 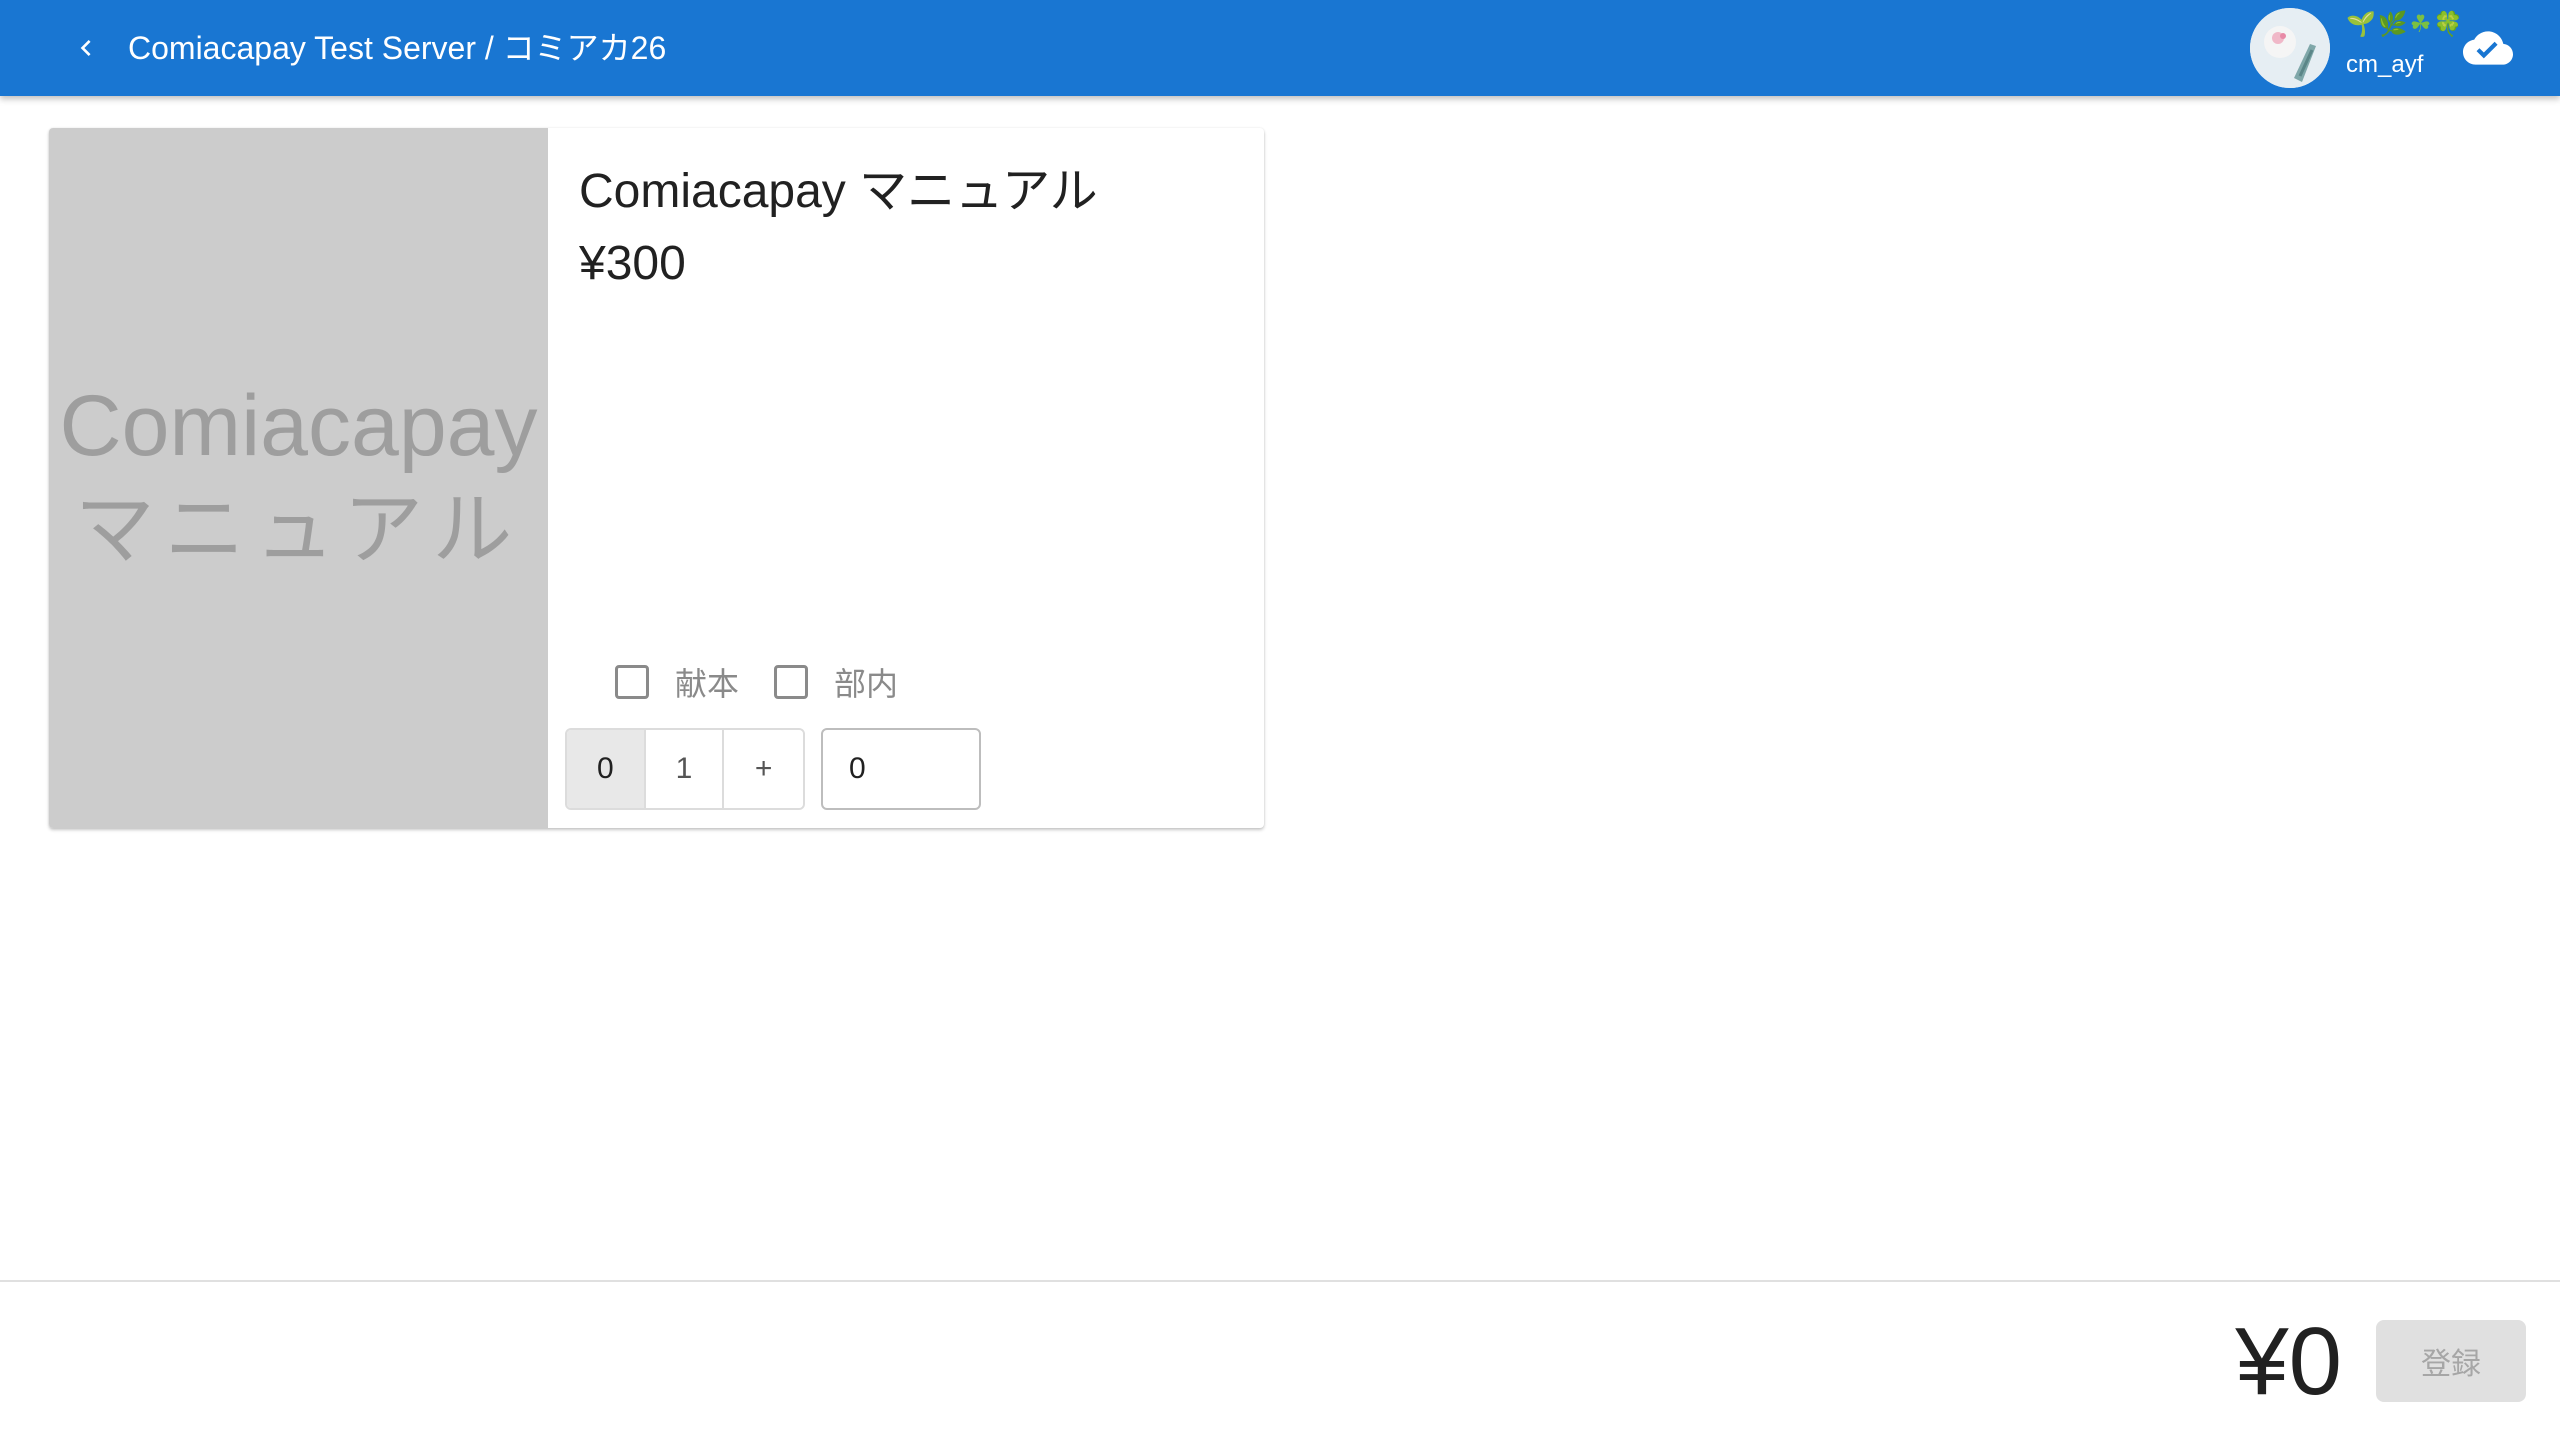 What do you see at coordinates (2451, 1361) in the screenshot?
I see `register-button: 登録` at bounding box center [2451, 1361].